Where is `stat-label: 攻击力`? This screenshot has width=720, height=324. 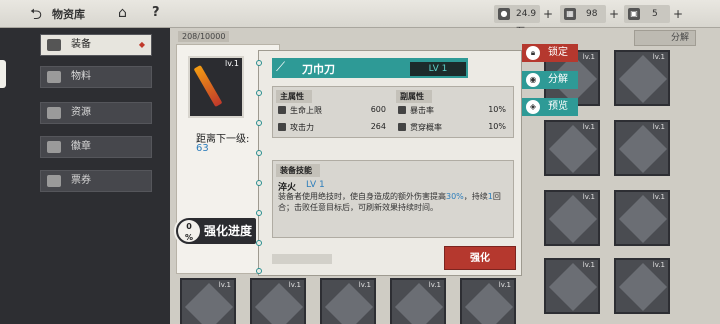
stat-label: 攻击力 is located at coordinates (302, 127).